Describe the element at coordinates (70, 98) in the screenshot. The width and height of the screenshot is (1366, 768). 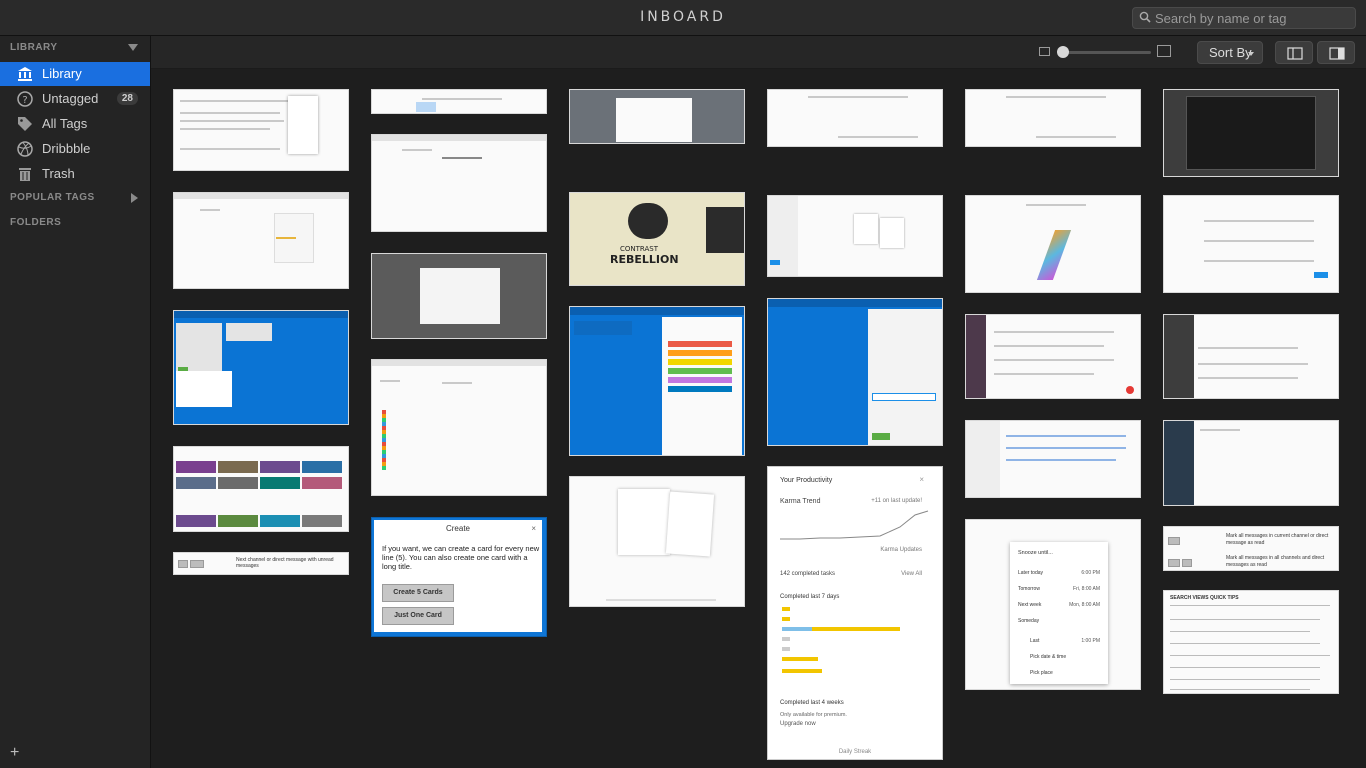
I see `sidebar-item-label: Untagged` at that location.